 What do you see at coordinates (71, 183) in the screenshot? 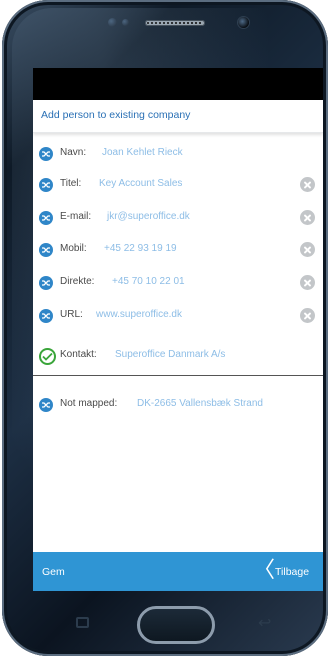
I see `field-label: Titel:` at bounding box center [71, 183].